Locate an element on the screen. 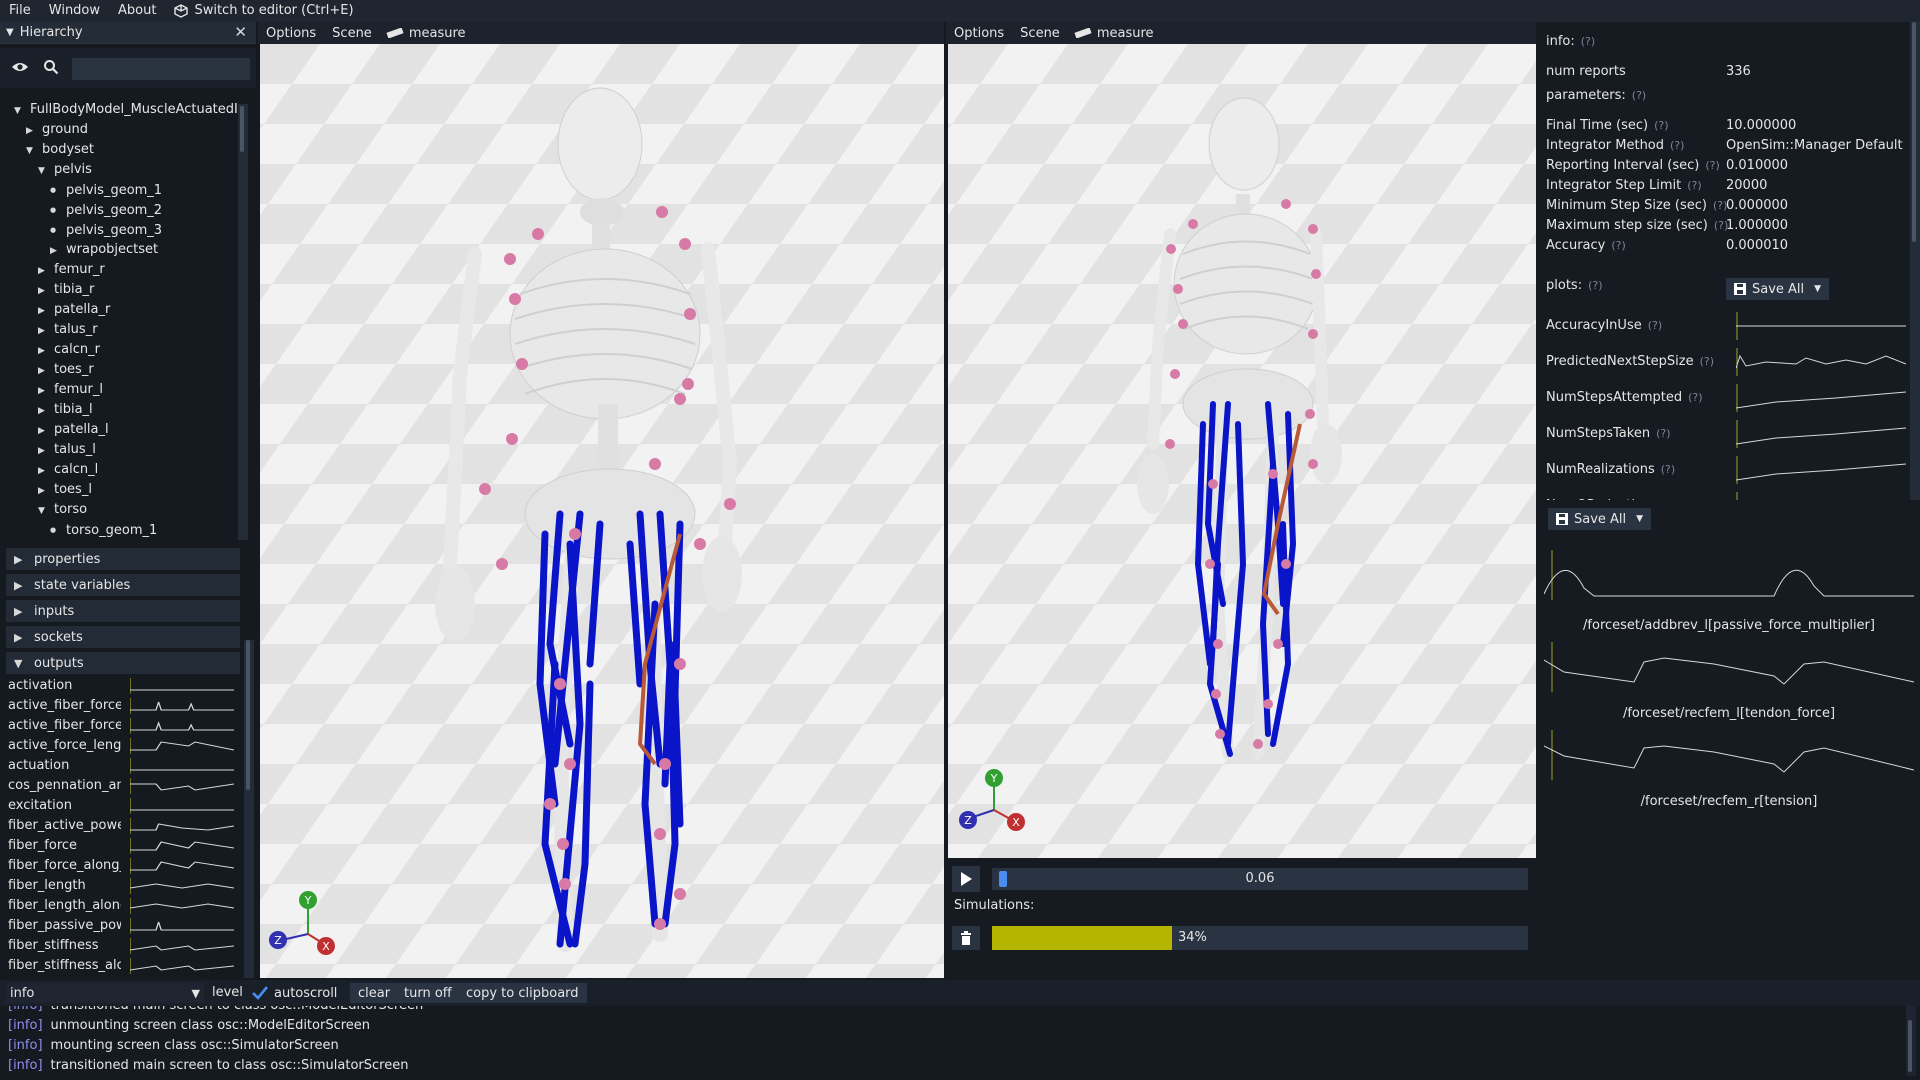  output-row: fiber_length is located at coordinates (128, 886).